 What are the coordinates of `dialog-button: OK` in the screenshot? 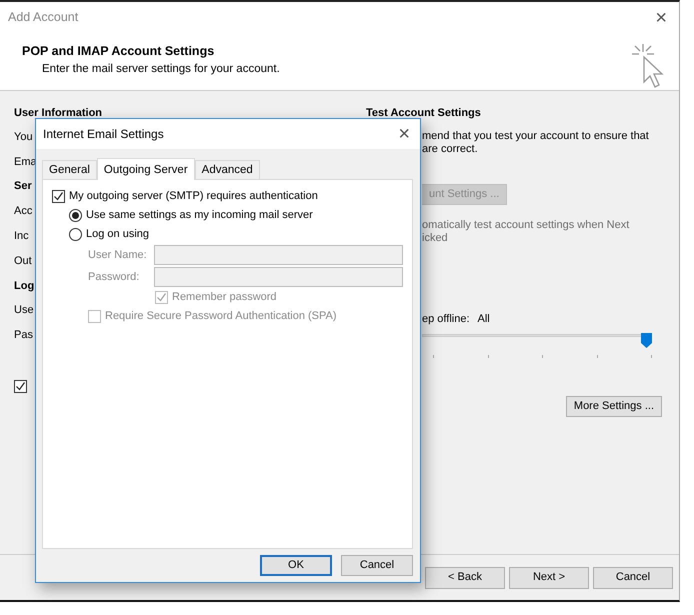 It's located at (296, 565).